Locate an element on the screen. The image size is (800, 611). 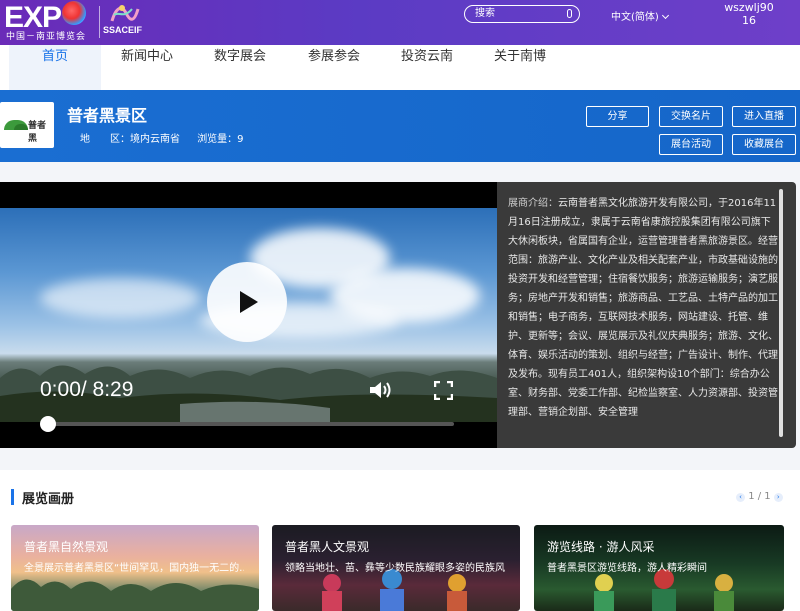
favorite-booth-button: 收藏展台 is located at coordinates (764, 144).